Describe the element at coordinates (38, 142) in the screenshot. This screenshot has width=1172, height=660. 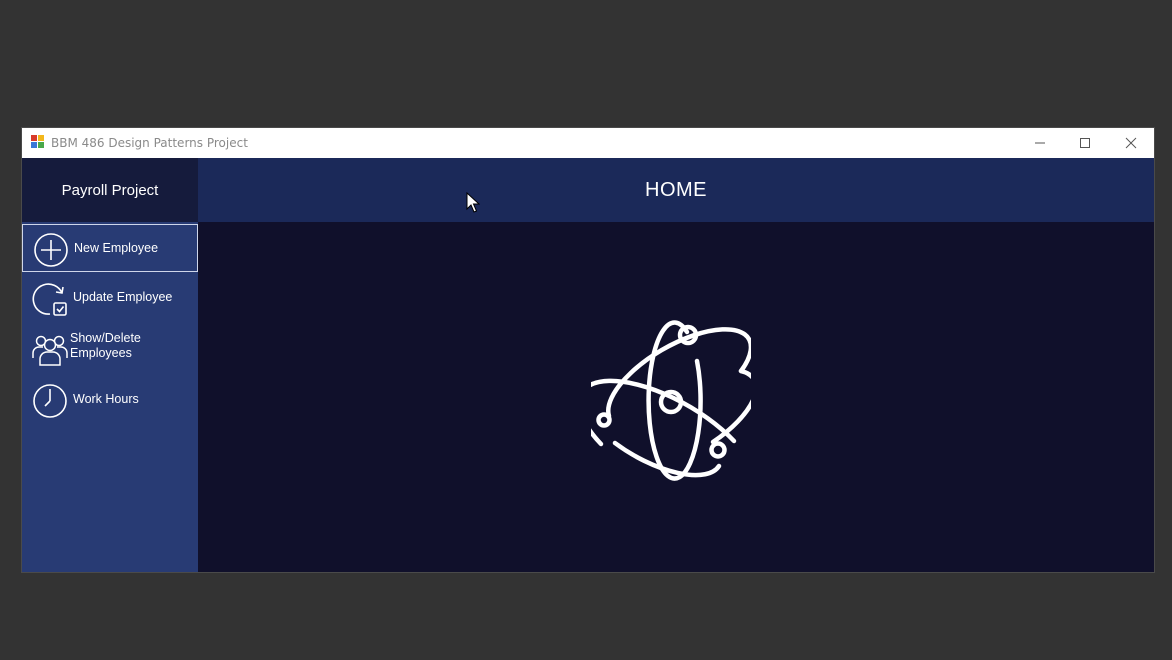
I see `app-icon` at that location.